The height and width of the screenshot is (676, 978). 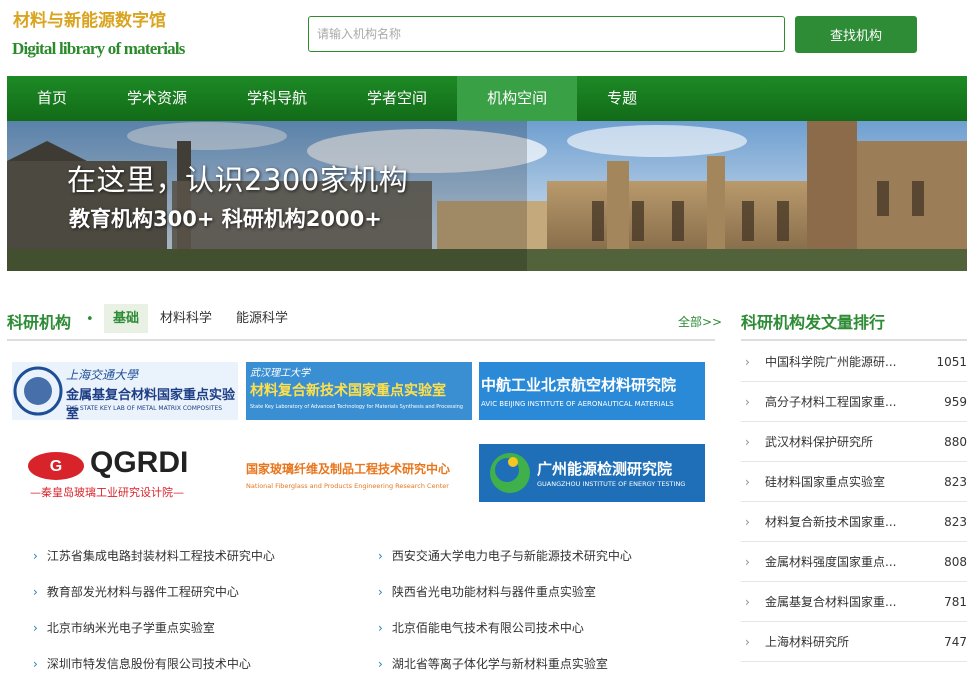 I want to click on institution-link: › 陕西省光电功能材料与器件重点实验室, so click(x=487, y=591).